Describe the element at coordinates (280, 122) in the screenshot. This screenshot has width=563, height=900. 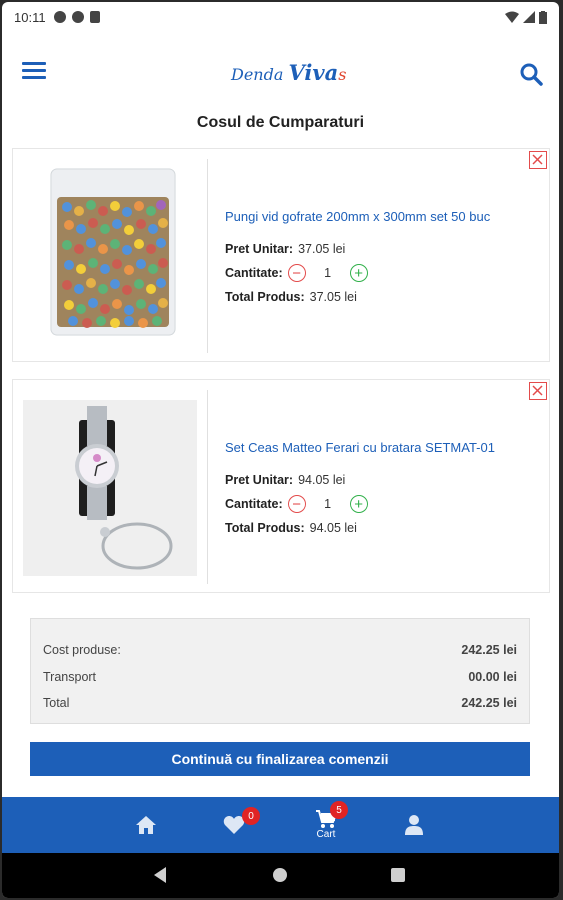
I see `page-title: Cosul de Cumparaturi` at that location.